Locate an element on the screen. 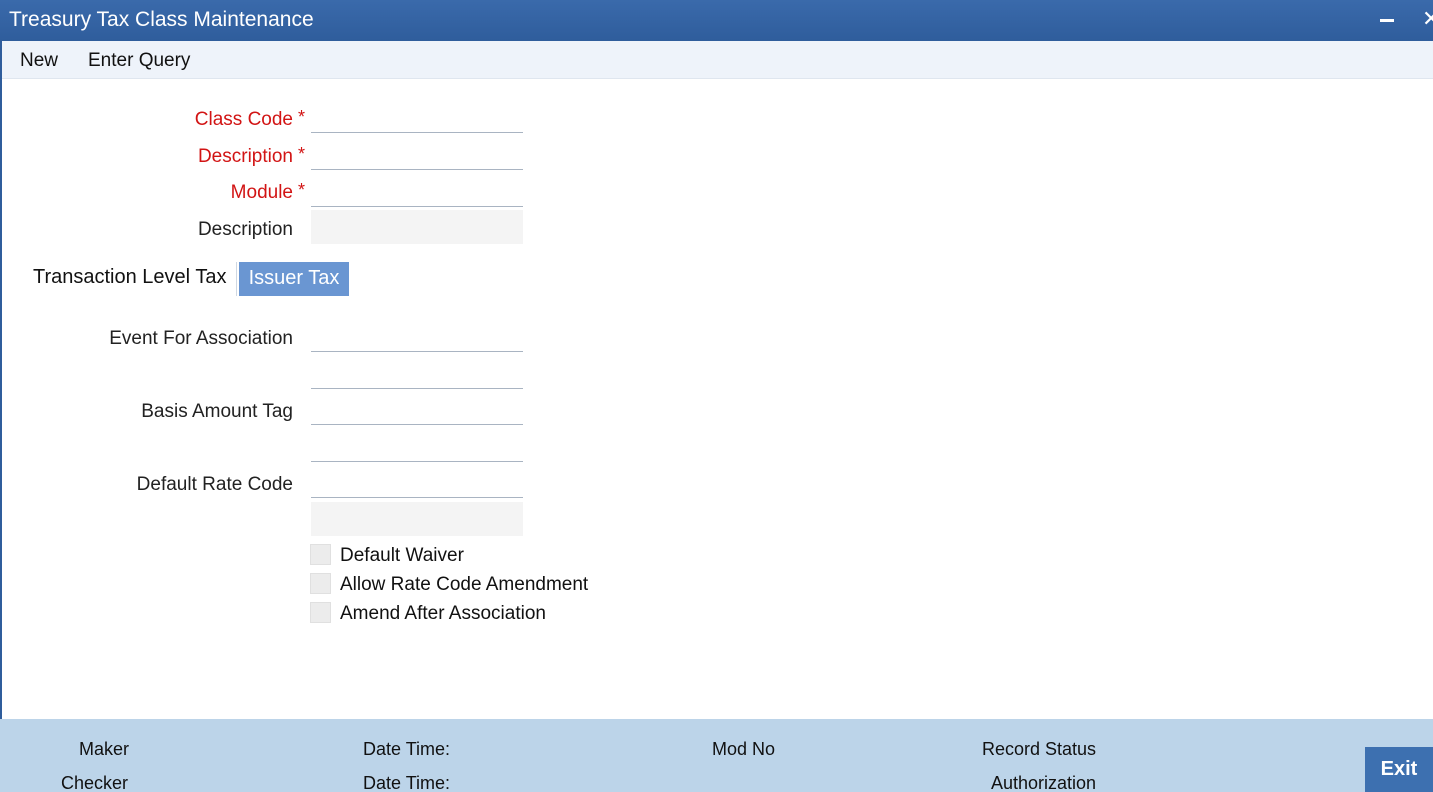  tab-divider is located at coordinates (236, 279).